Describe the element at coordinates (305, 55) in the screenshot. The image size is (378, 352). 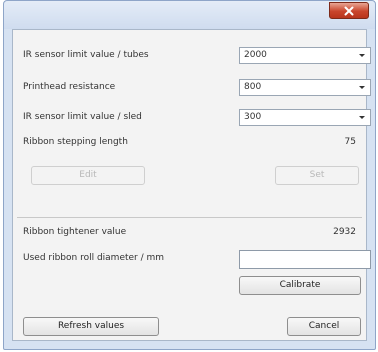
I see `ir-sensor-tubes-select: 2000` at that location.